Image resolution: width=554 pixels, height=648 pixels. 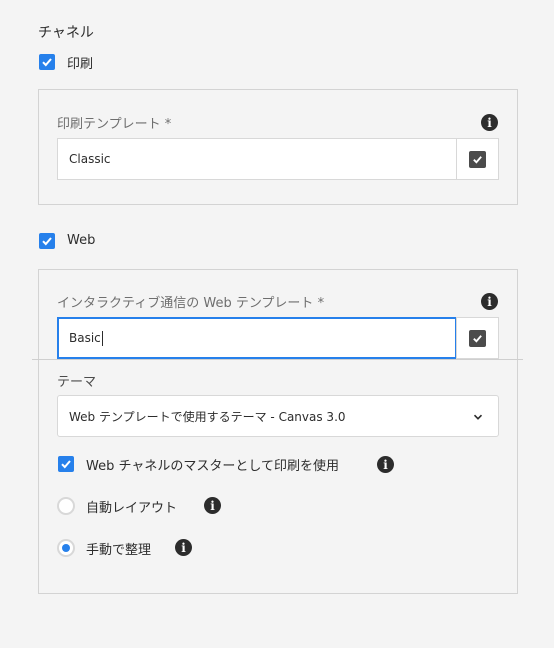 I want to click on theme-dropdown: Web テンプレートで使用するテーマ - Canvas 3.0, so click(x=278, y=416).